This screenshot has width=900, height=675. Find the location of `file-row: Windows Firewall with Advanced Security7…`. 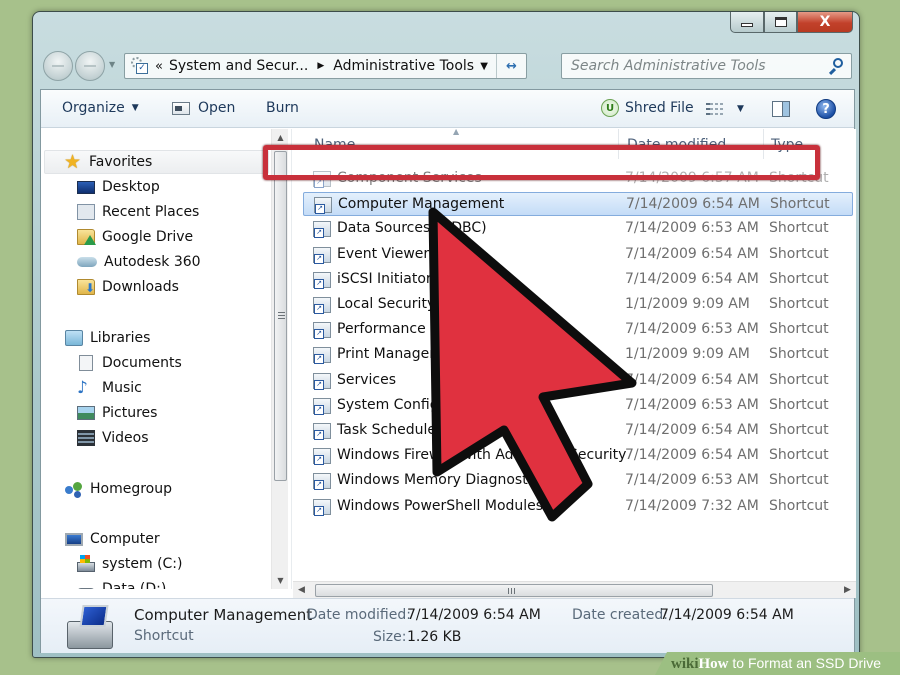

file-row: Windows Firewall with Advanced Security7… is located at coordinates (578, 456).